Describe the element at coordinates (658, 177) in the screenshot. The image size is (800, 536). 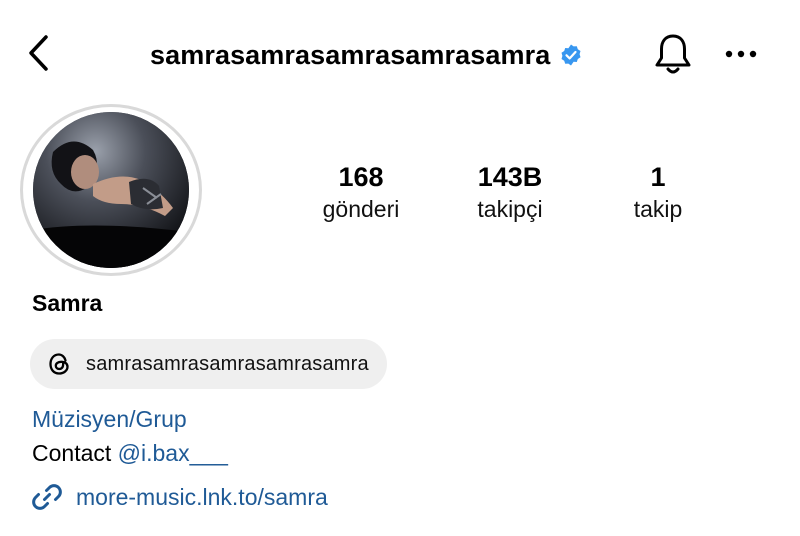
I see `stat-following-count: 1` at that location.